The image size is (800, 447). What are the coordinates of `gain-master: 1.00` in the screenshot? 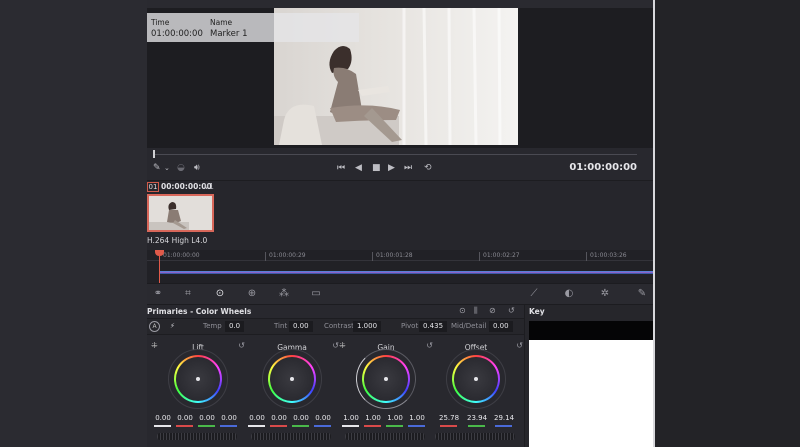 It's located at (351, 418).